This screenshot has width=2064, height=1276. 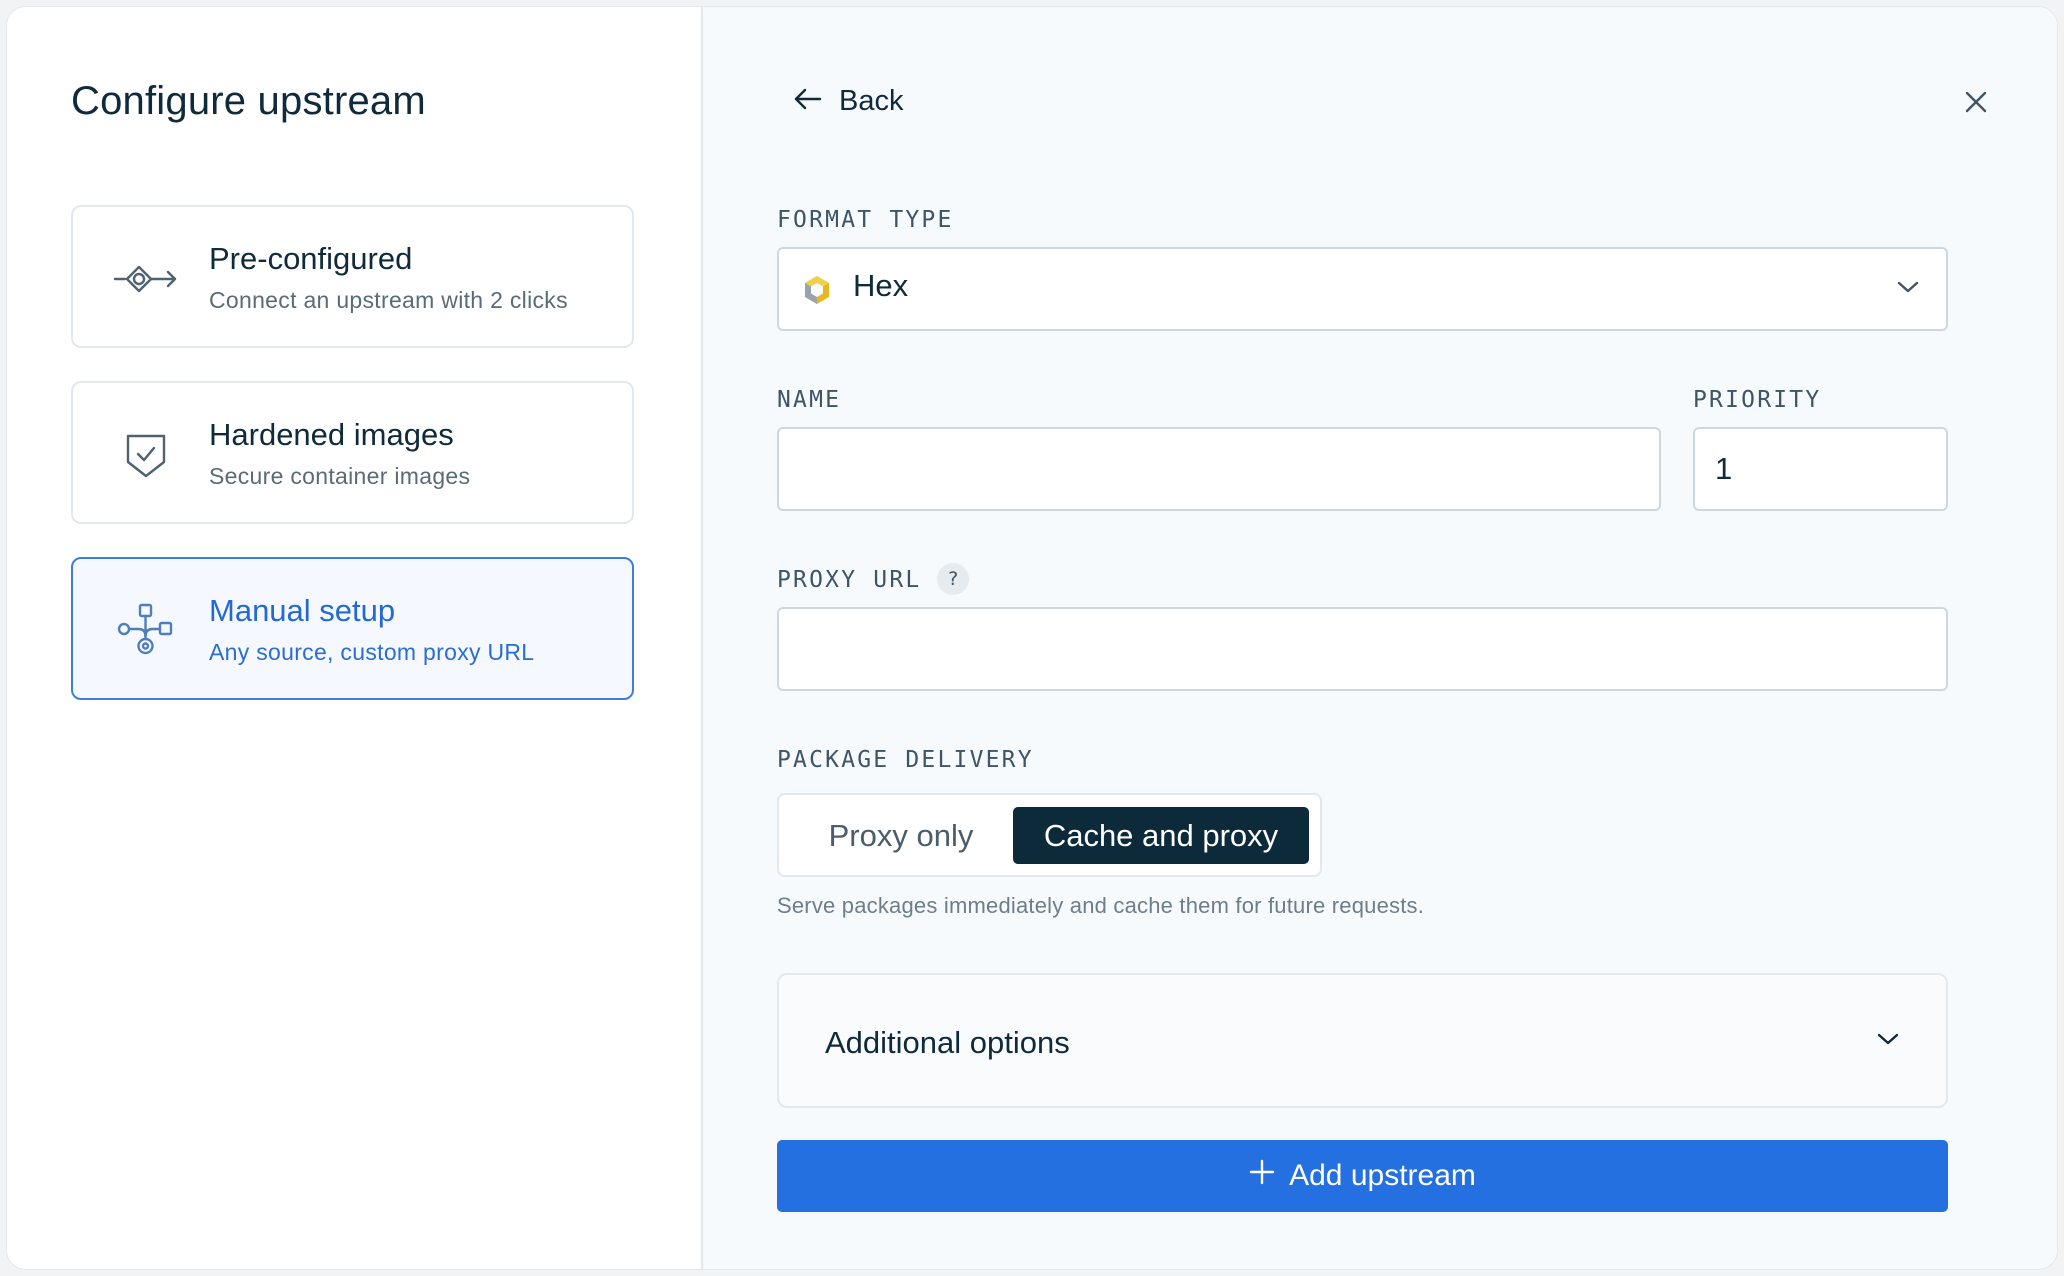 I want to click on option-title: Pre-configured, so click(x=311, y=258).